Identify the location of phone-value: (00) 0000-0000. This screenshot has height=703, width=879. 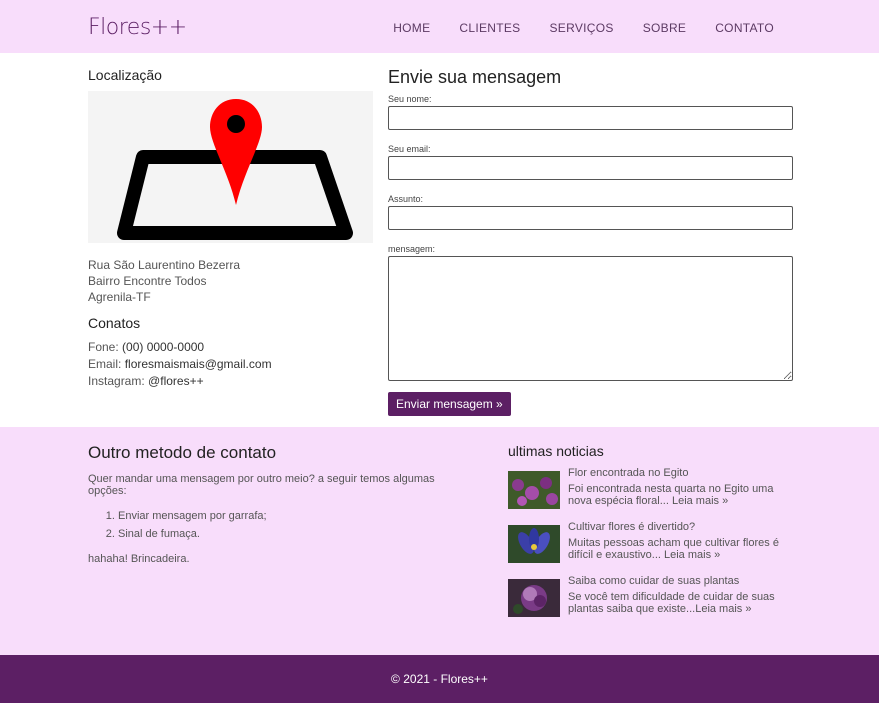
(163, 347).